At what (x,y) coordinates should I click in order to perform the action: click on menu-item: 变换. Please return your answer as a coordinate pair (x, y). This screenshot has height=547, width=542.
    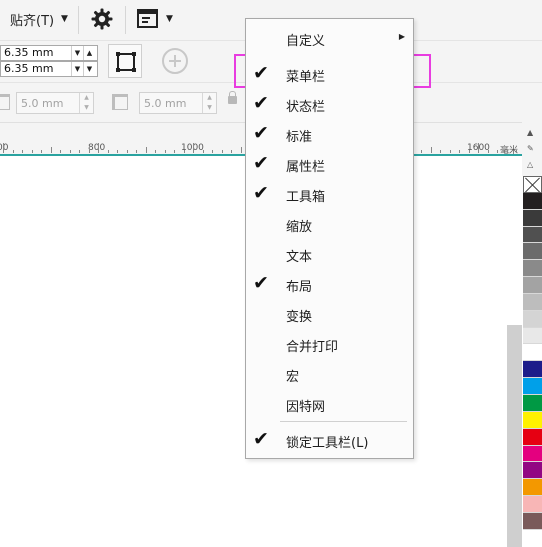
    Looking at the image, I should click on (329, 314).